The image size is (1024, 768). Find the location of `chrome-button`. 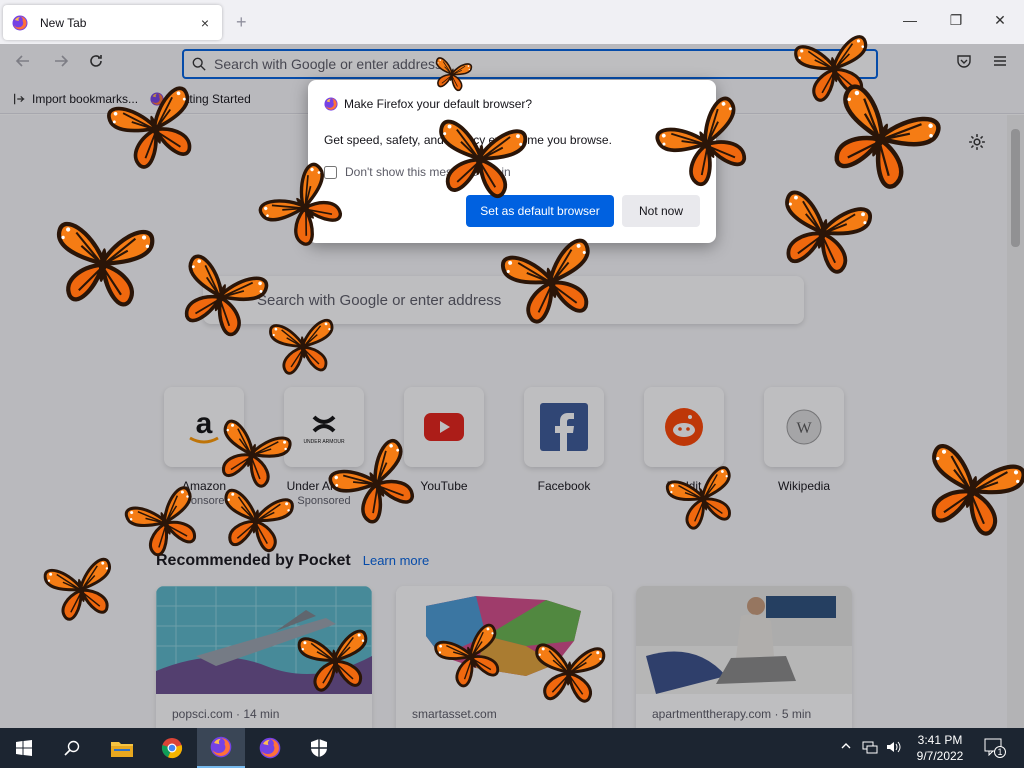

chrome-button is located at coordinates (172, 748).